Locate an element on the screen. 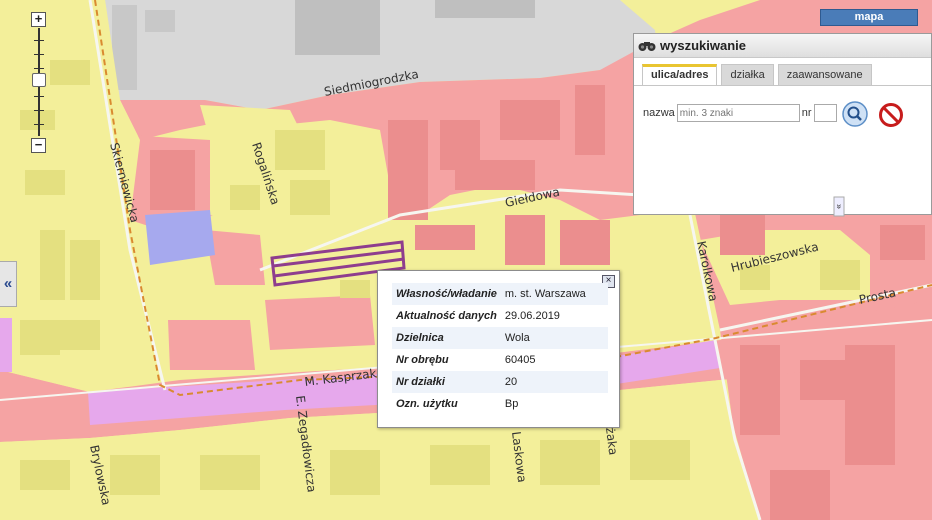 The image size is (932, 520). info-value: Bp is located at coordinates (511, 404).